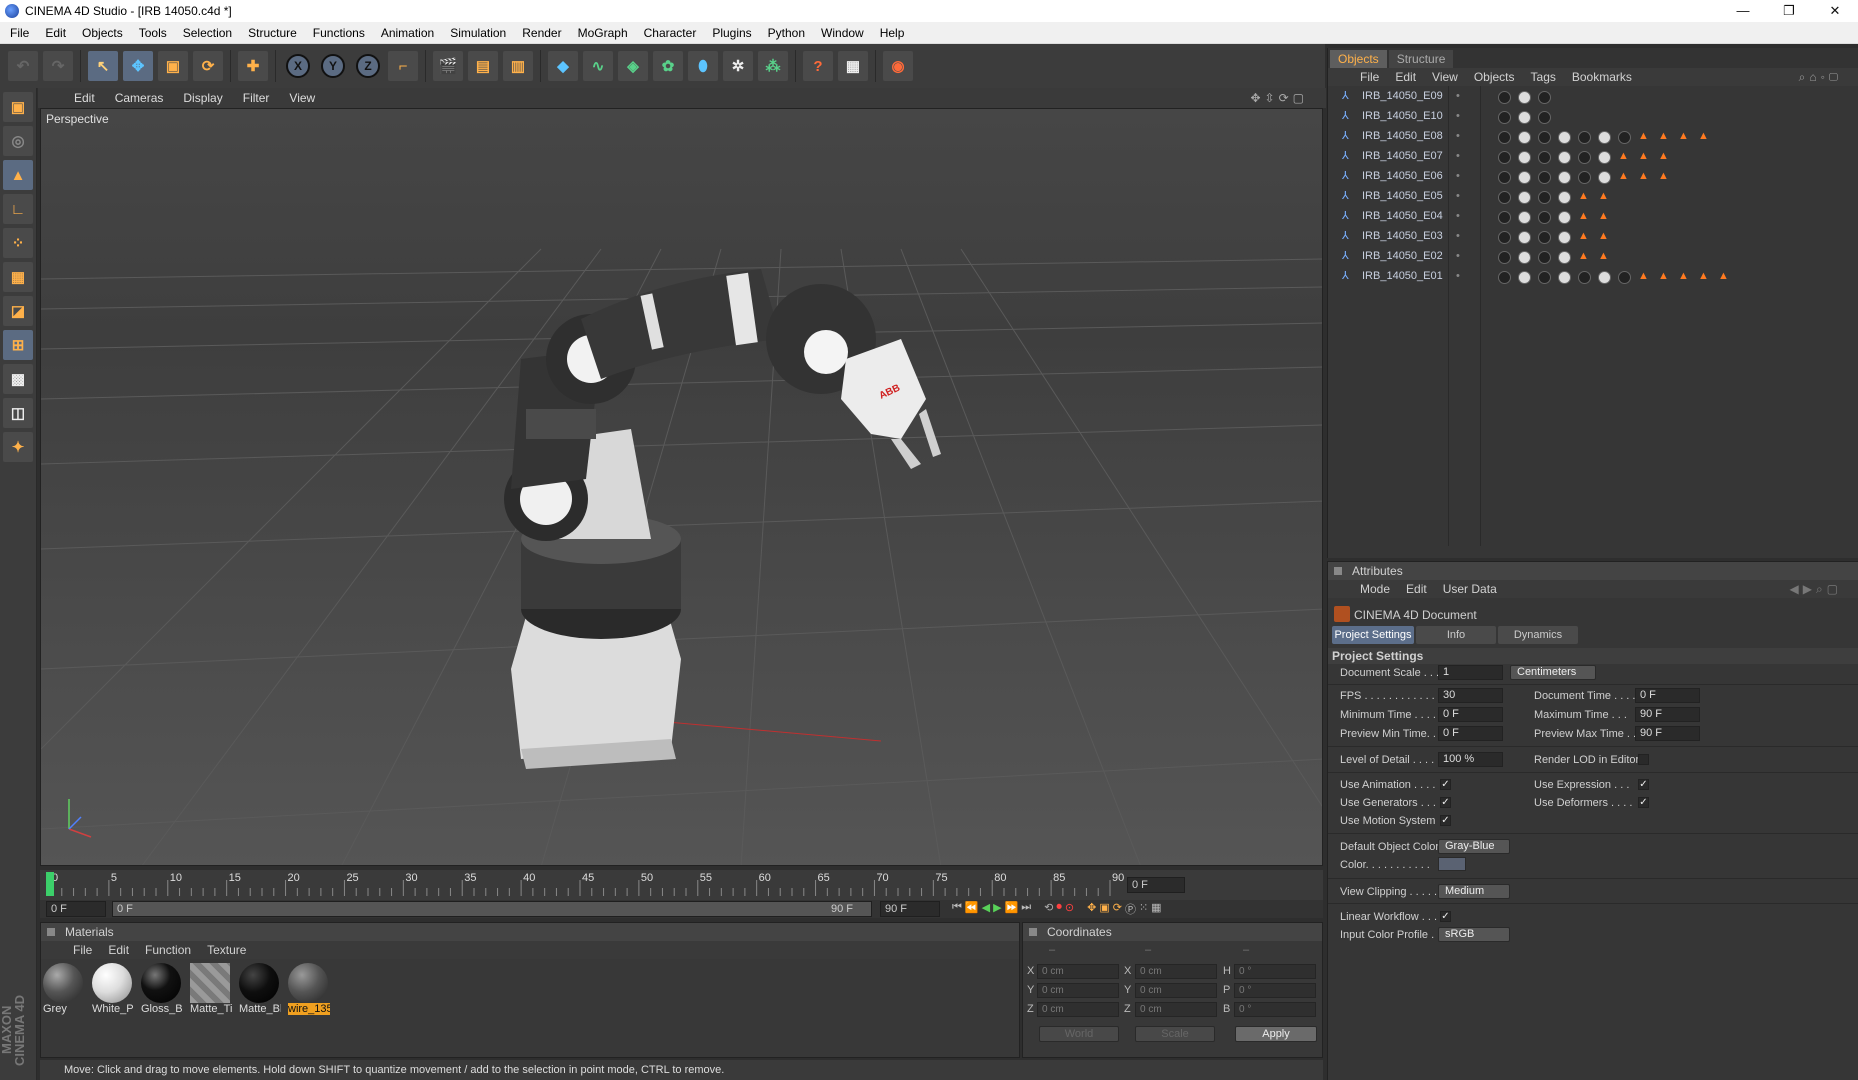 The height and width of the screenshot is (1080, 1858). Describe the element at coordinates (1470, 759) in the screenshot. I see `level-of-detail-field: 100 %` at that location.